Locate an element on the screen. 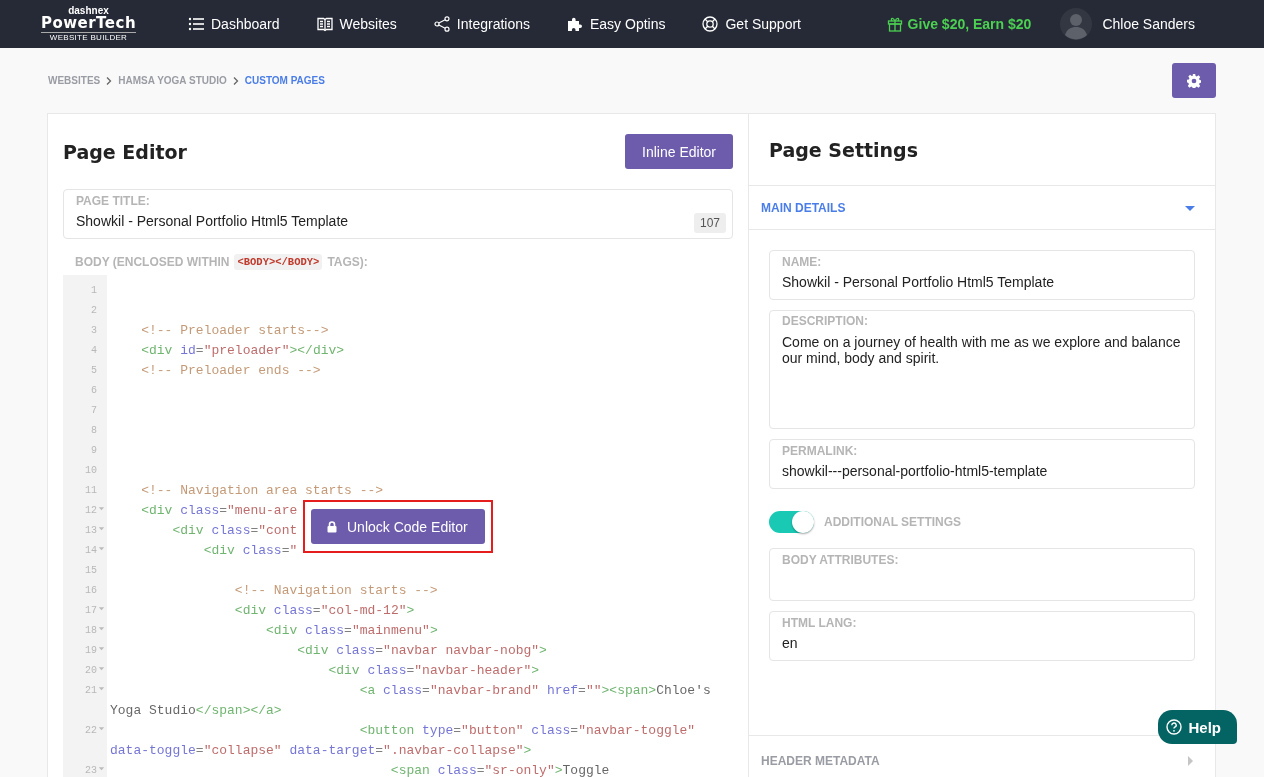 This screenshot has width=1264, height=777. field-value: en is located at coordinates (982, 645).